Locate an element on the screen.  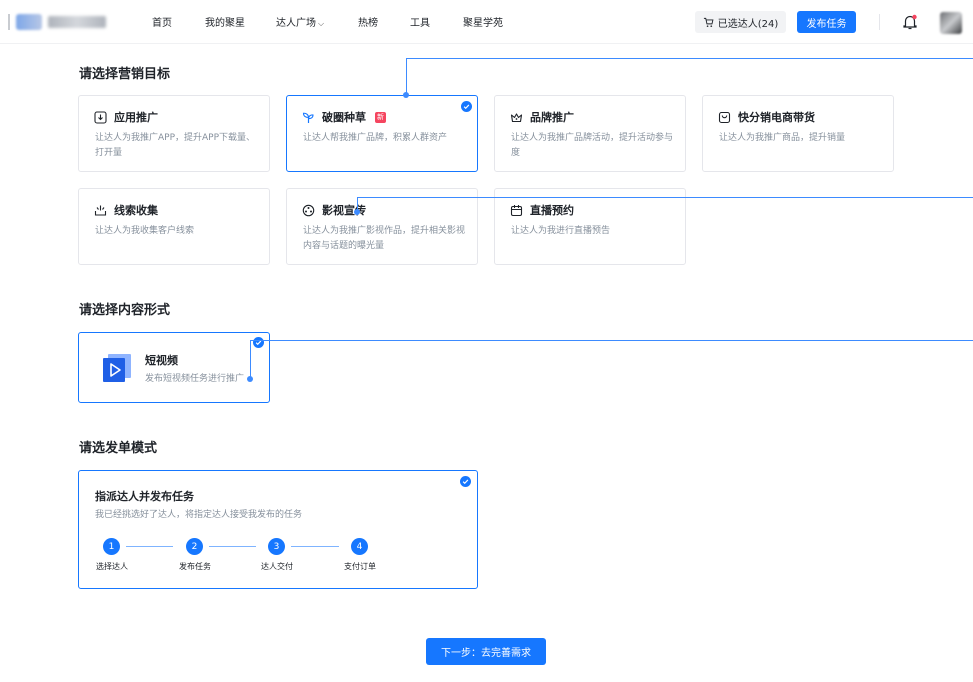
goal-card-ecommerce: 快分销电商带货 让达人为我推广商品，提升销量 is located at coordinates (798, 133).